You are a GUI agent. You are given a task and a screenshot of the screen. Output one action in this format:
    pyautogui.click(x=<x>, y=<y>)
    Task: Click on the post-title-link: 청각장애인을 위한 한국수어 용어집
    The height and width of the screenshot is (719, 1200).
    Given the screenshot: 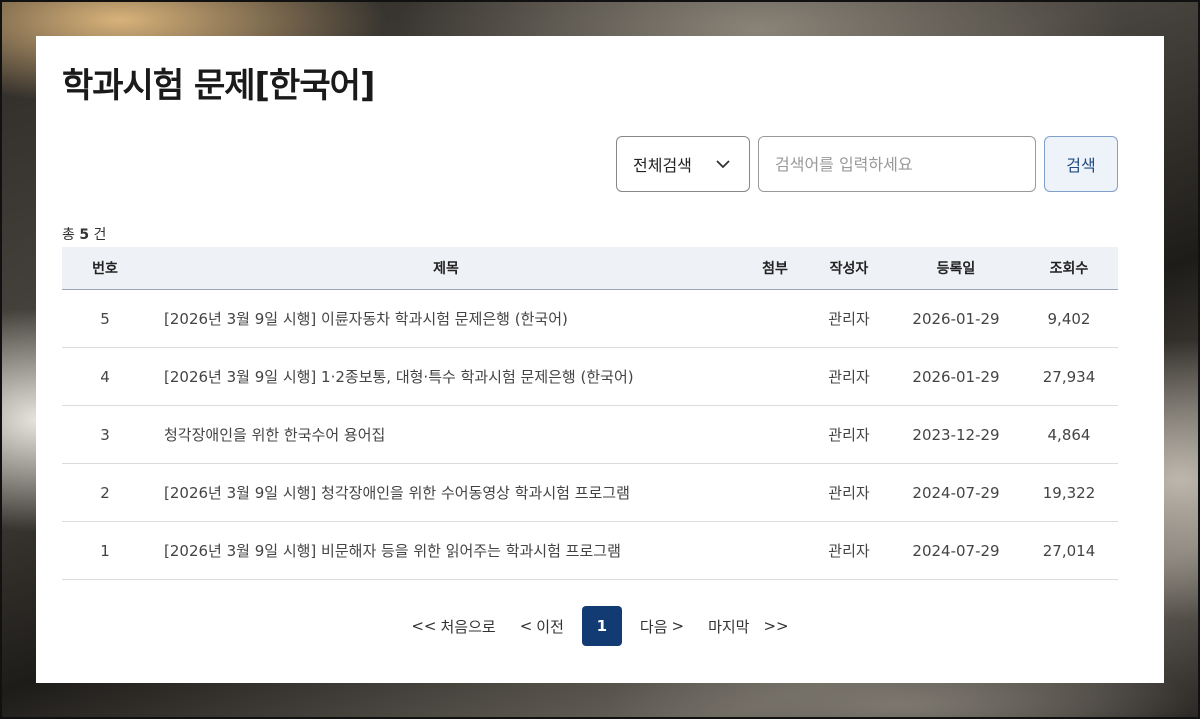 What is the action you would take?
    pyautogui.click(x=446, y=434)
    